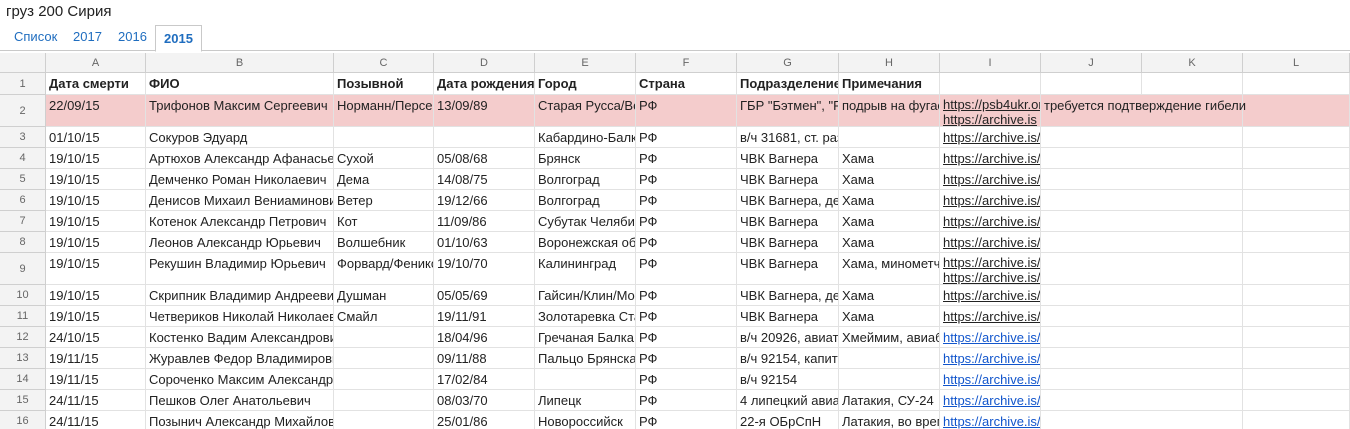 This screenshot has width=1350, height=429. What do you see at coordinates (240, 137) in the screenshot?
I see `table-cell: Сокуров Эдуард` at bounding box center [240, 137].